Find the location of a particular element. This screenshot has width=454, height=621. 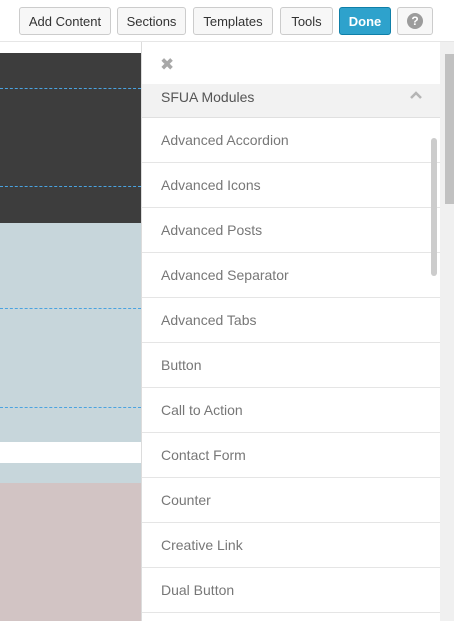

dark-row-guide-top is located at coordinates (70, 88).